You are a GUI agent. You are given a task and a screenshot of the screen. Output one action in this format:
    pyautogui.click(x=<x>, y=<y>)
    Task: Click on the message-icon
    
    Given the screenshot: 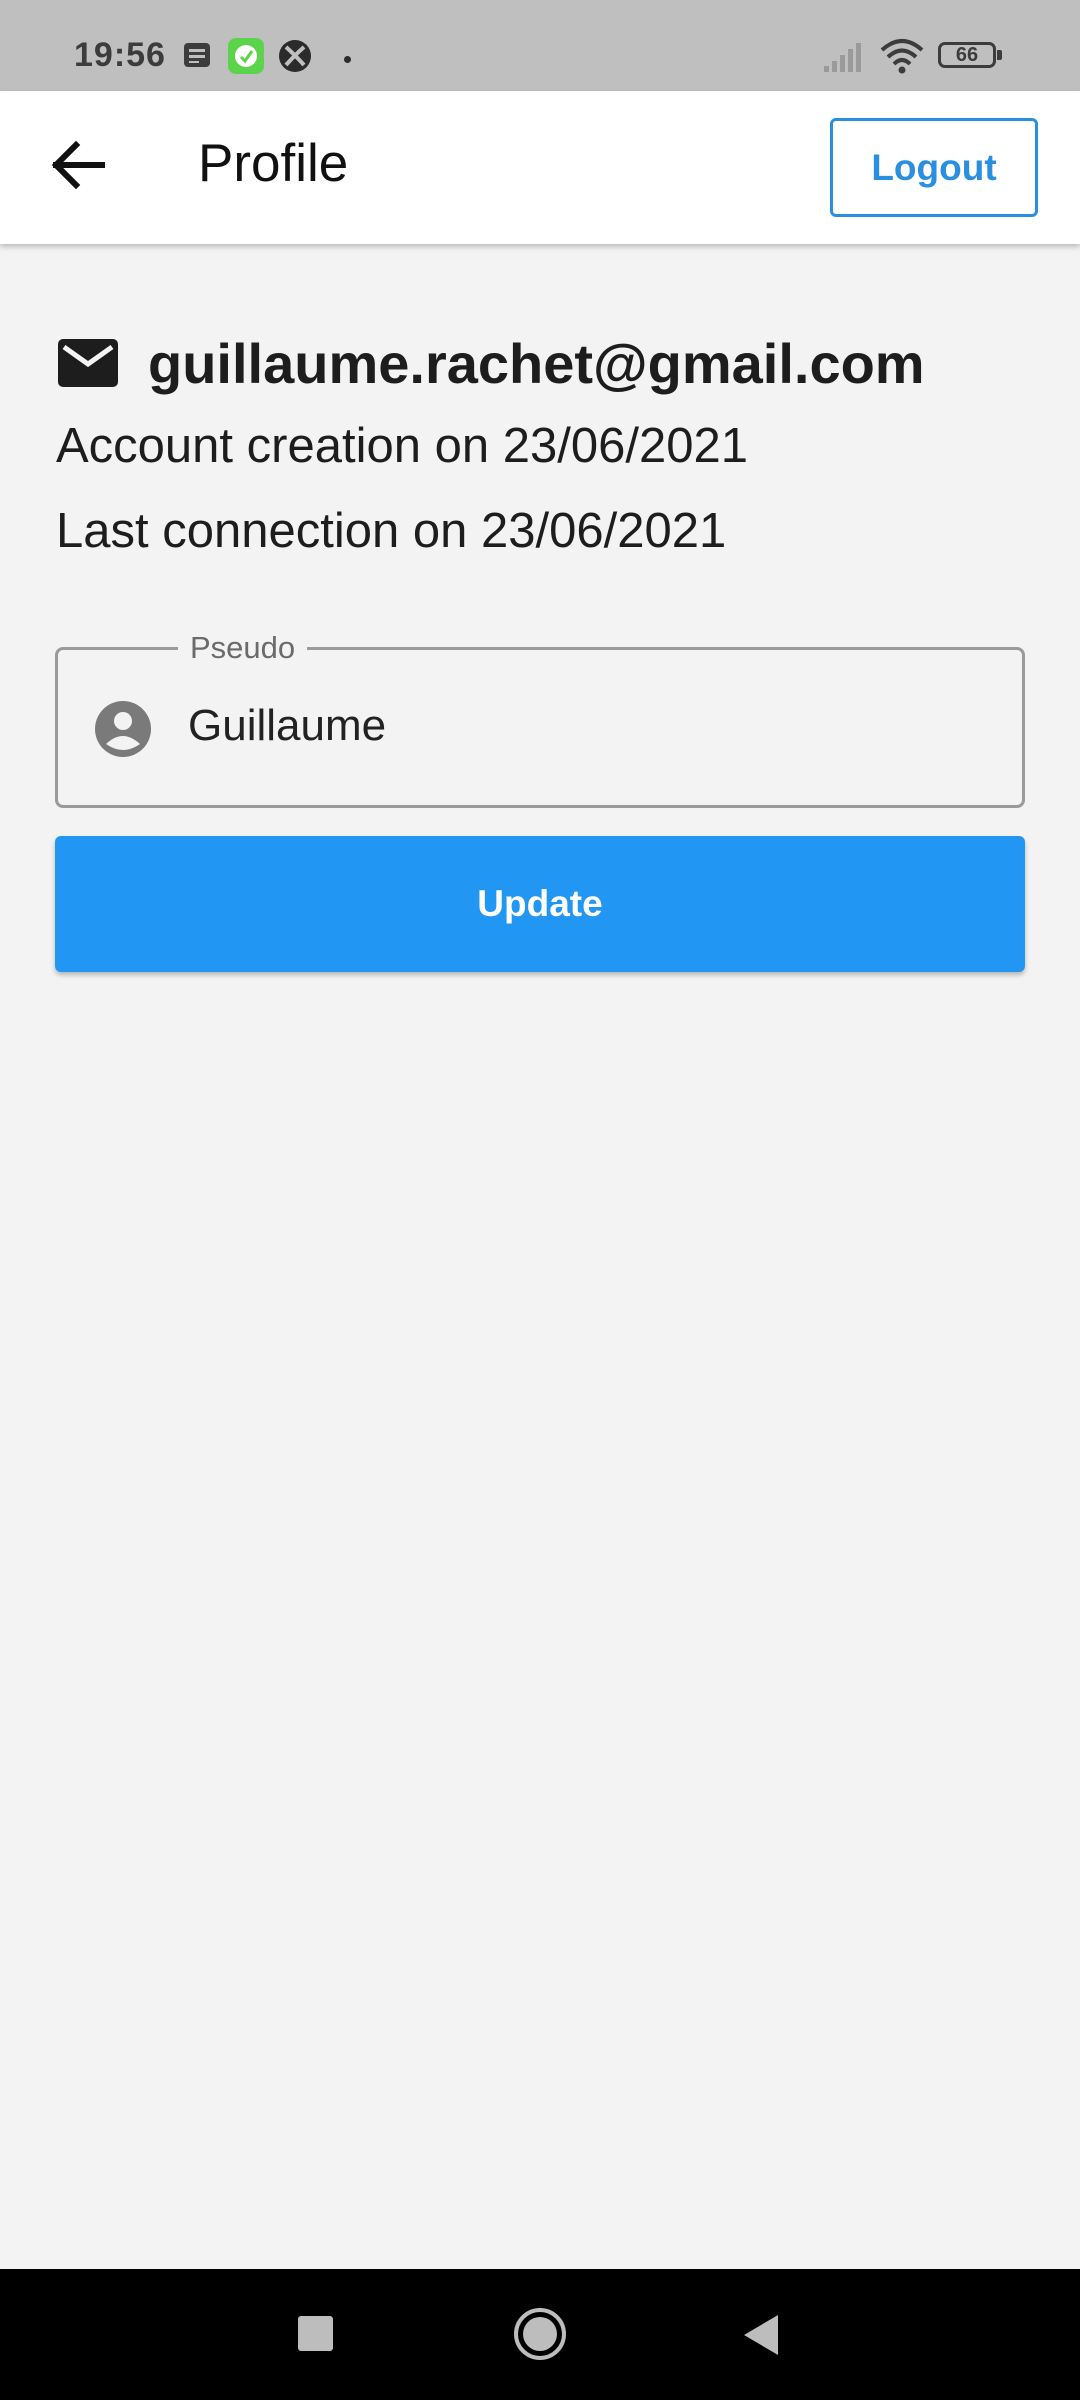 What is the action you would take?
    pyautogui.click(x=197, y=55)
    